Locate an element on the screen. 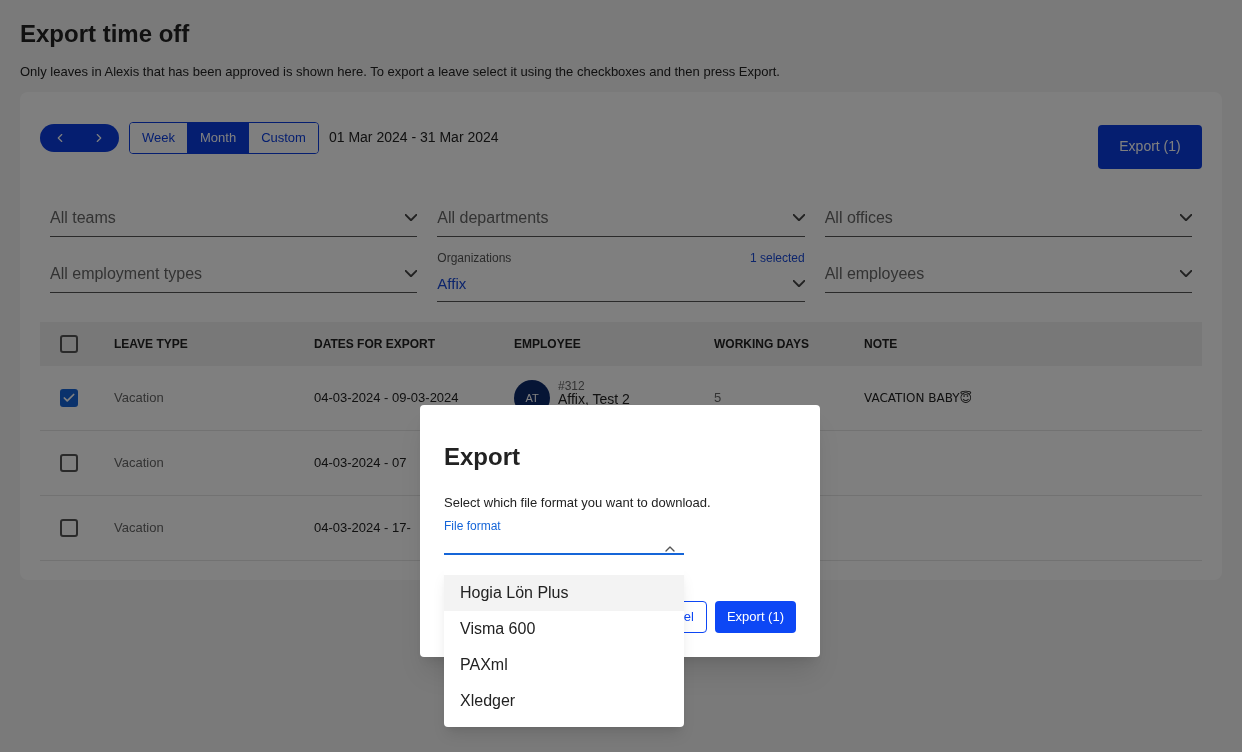  table-cell: 5 is located at coordinates (718, 398).